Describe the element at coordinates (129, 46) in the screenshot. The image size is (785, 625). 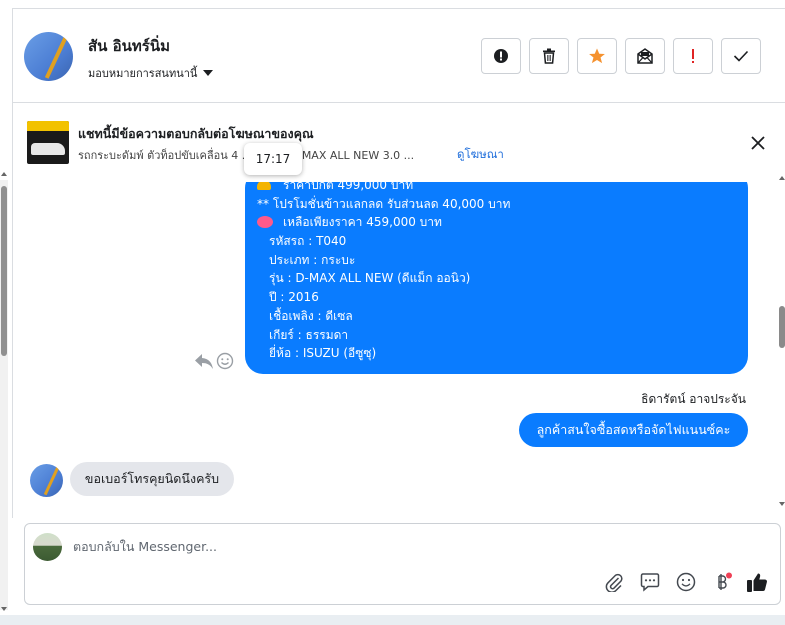
I see `contact-name: สัน อินทร์นิ่ม` at that location.